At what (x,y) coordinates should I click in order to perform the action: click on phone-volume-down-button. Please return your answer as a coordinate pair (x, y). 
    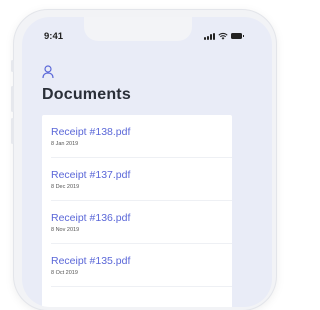
    Looking at the image, I should click on (12, 131).